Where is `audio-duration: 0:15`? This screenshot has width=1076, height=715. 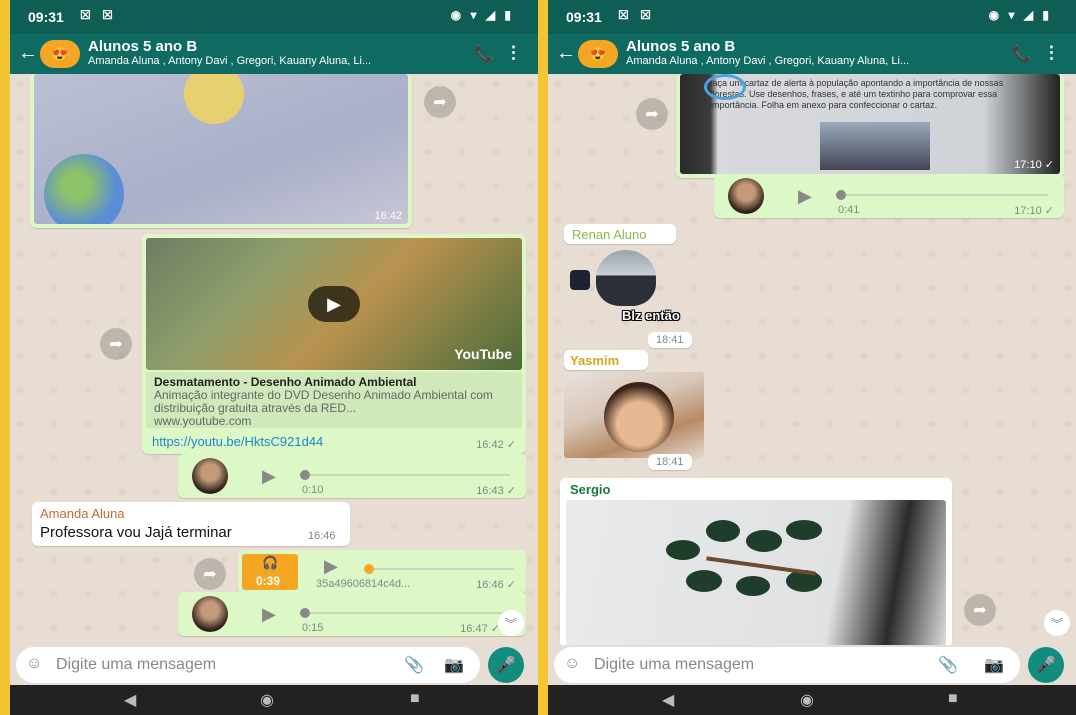 audio-duration: 0:15 is located at coordinates (313, 628).